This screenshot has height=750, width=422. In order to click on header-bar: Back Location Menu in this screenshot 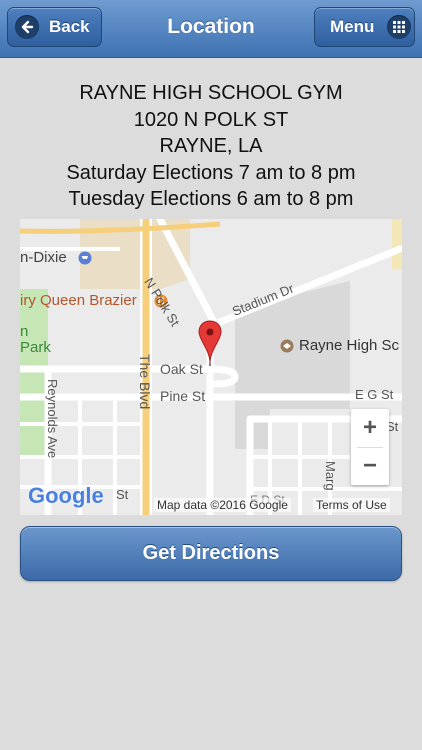, I will do `click(211, 29)`.